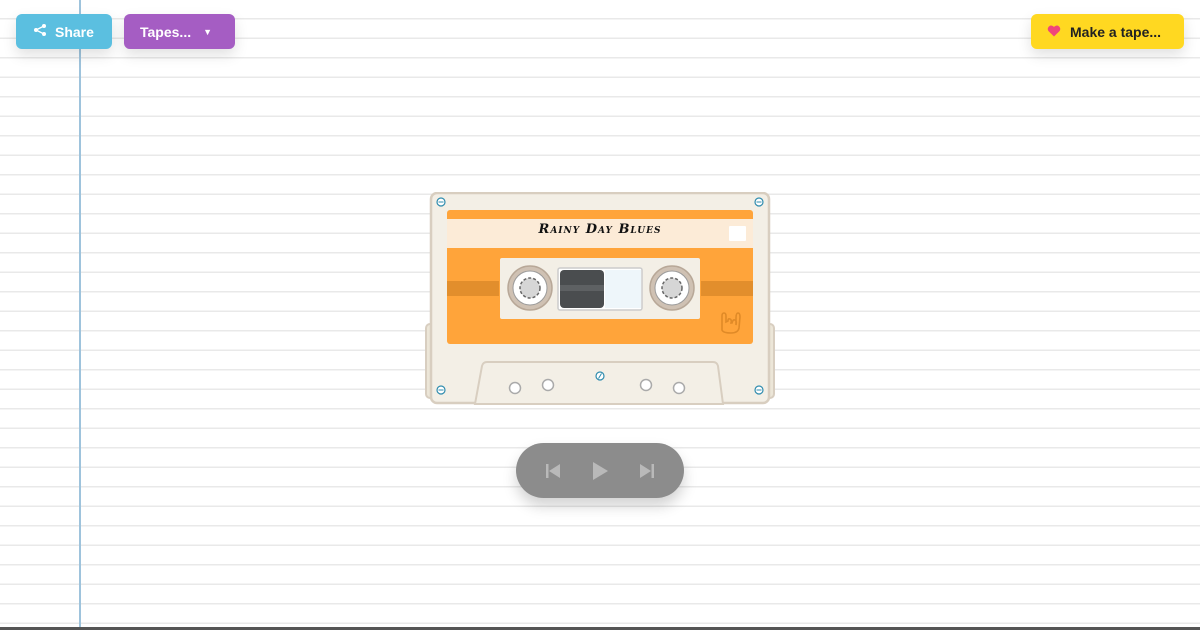  What do you see at coordinates (208, 31) in the screenshot?
I see `caret-down-icon: ▼` at bounding box center [208, 31].